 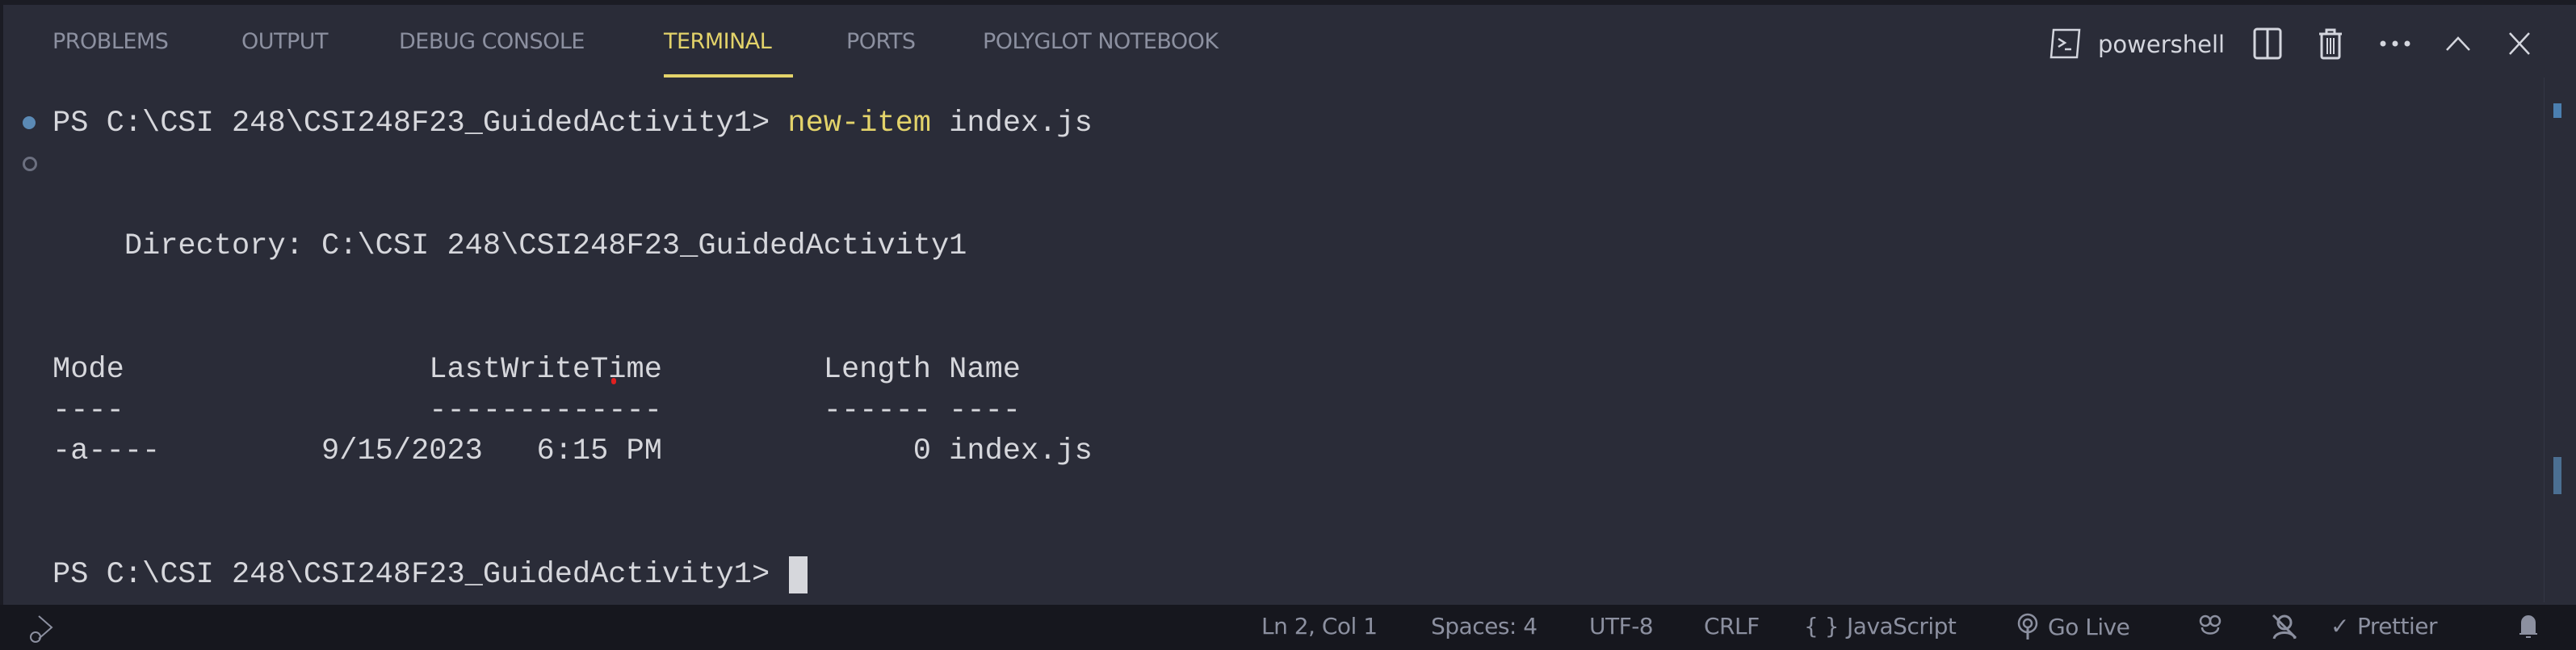 I want to click on panel-left-border, so click(x=1, y=302).